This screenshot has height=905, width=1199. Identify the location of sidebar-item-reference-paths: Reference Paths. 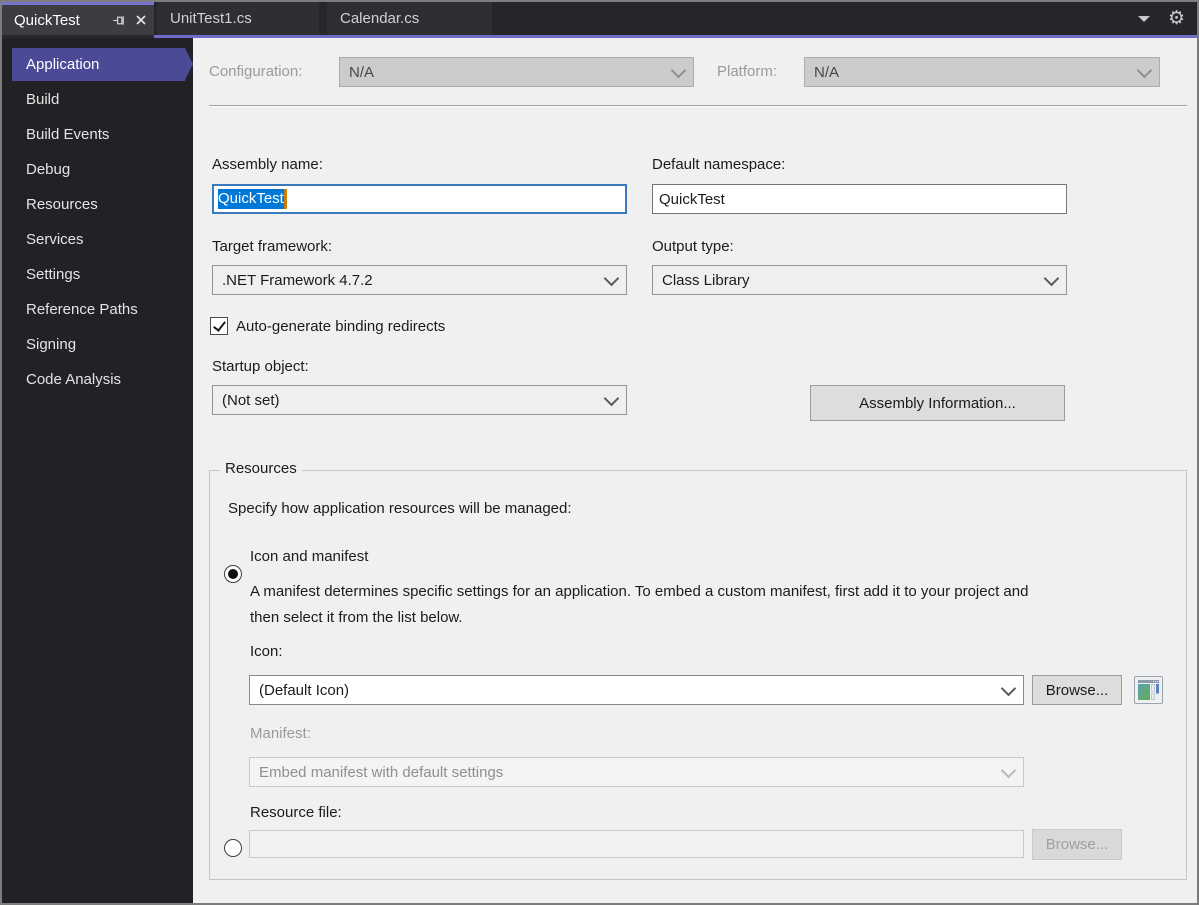
(97, 309).